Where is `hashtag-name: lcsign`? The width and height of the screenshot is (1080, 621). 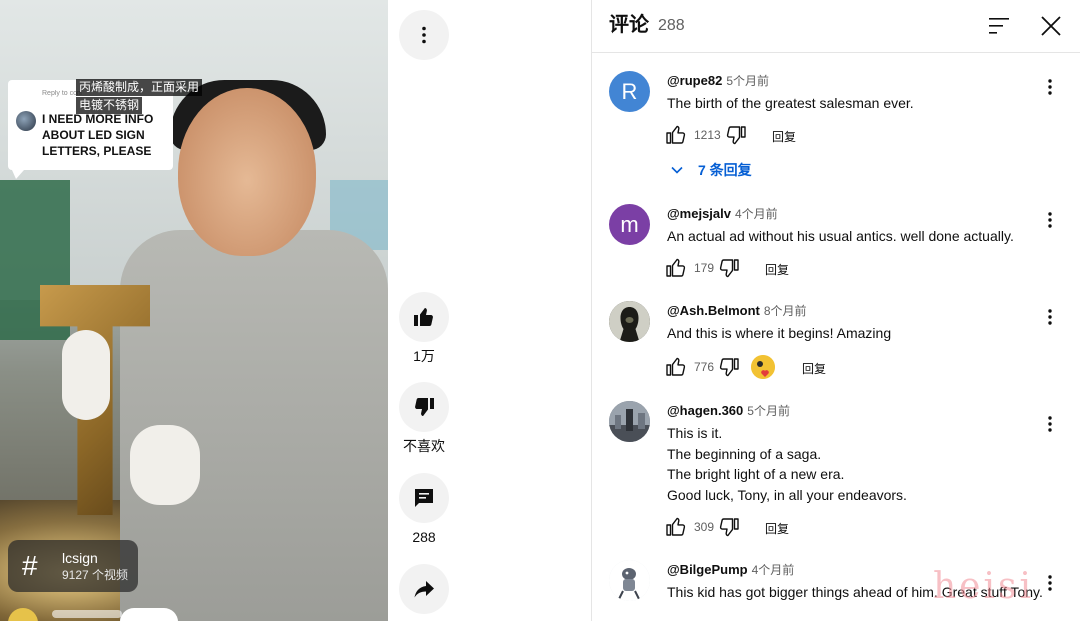 hashtag-name: lcsign is located at coordinates (80, 558).